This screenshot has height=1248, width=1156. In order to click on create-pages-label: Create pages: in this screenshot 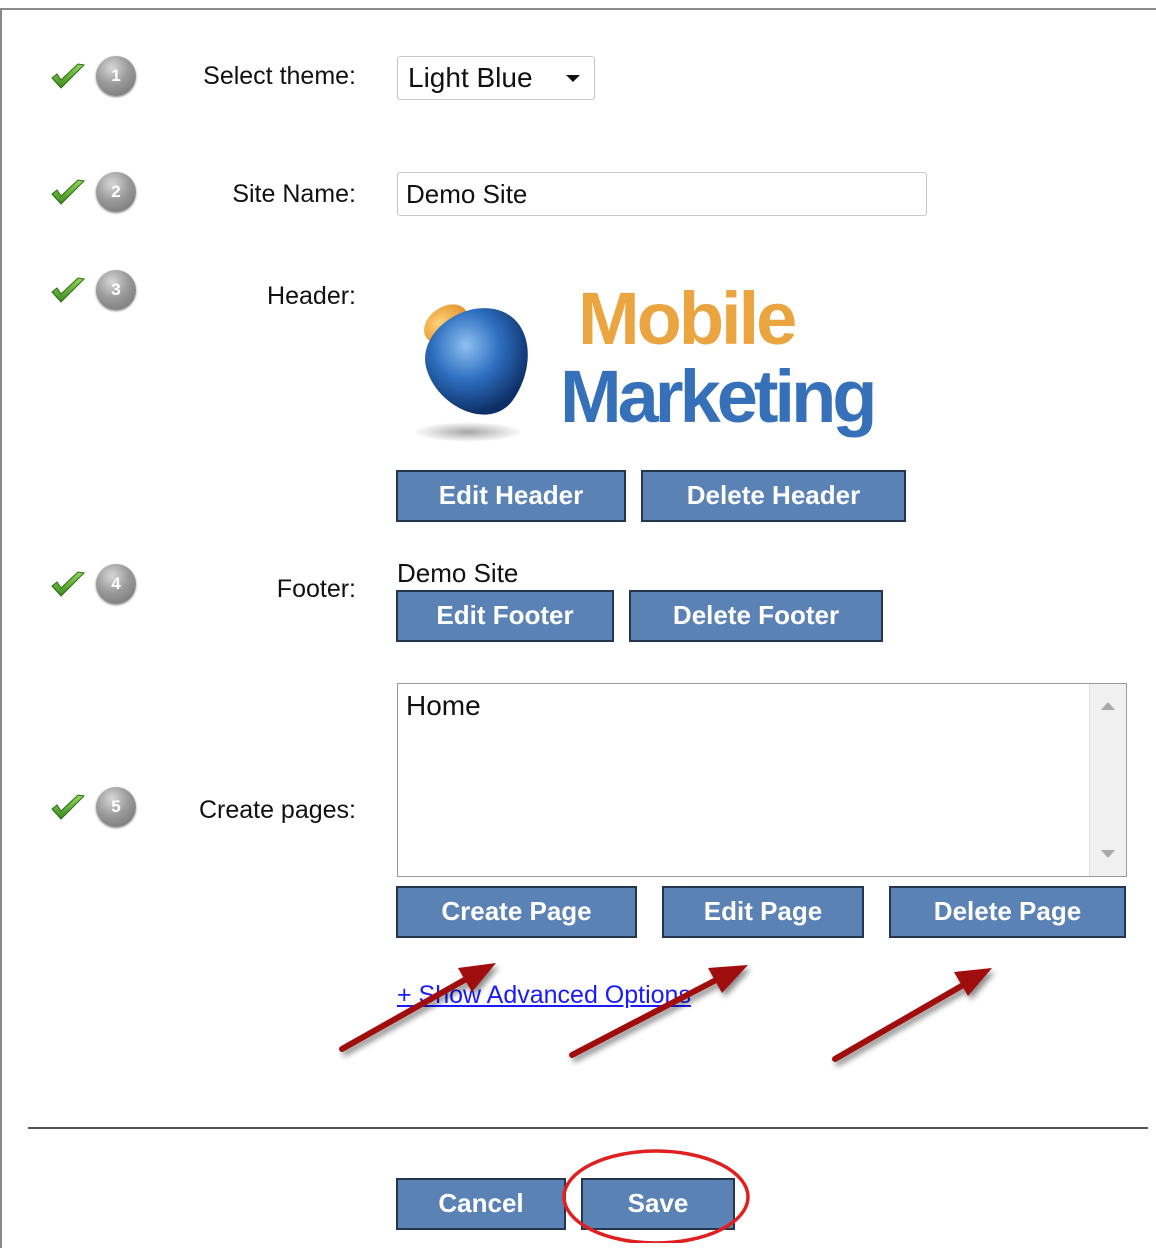, I will do `click(277, 810)`.